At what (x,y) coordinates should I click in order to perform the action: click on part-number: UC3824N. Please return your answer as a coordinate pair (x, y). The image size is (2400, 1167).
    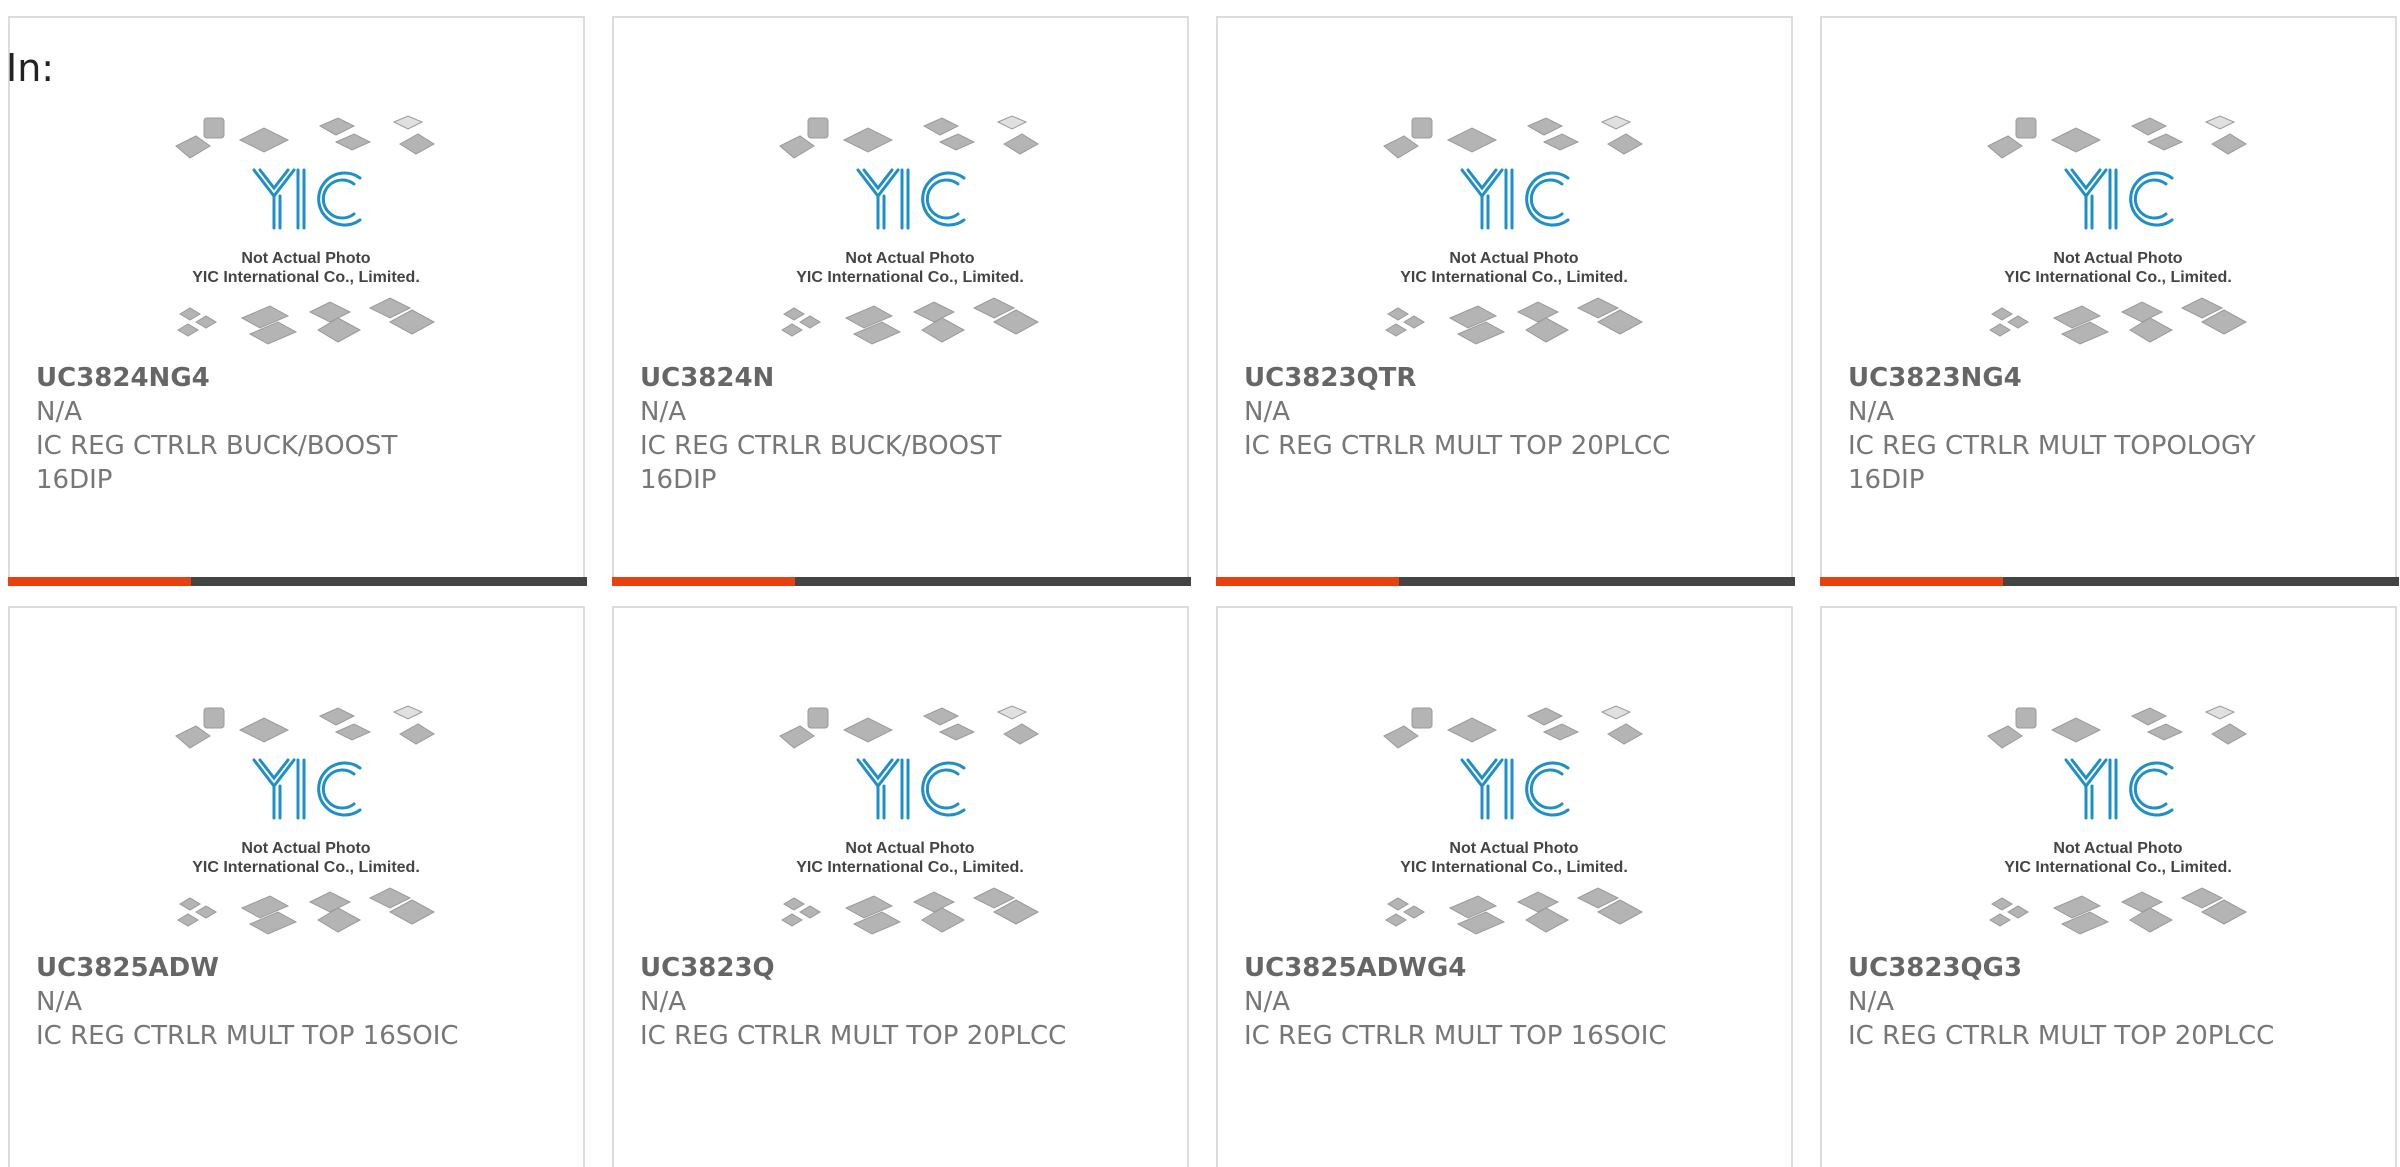
    Looking at the image, I should click on (900, 378).